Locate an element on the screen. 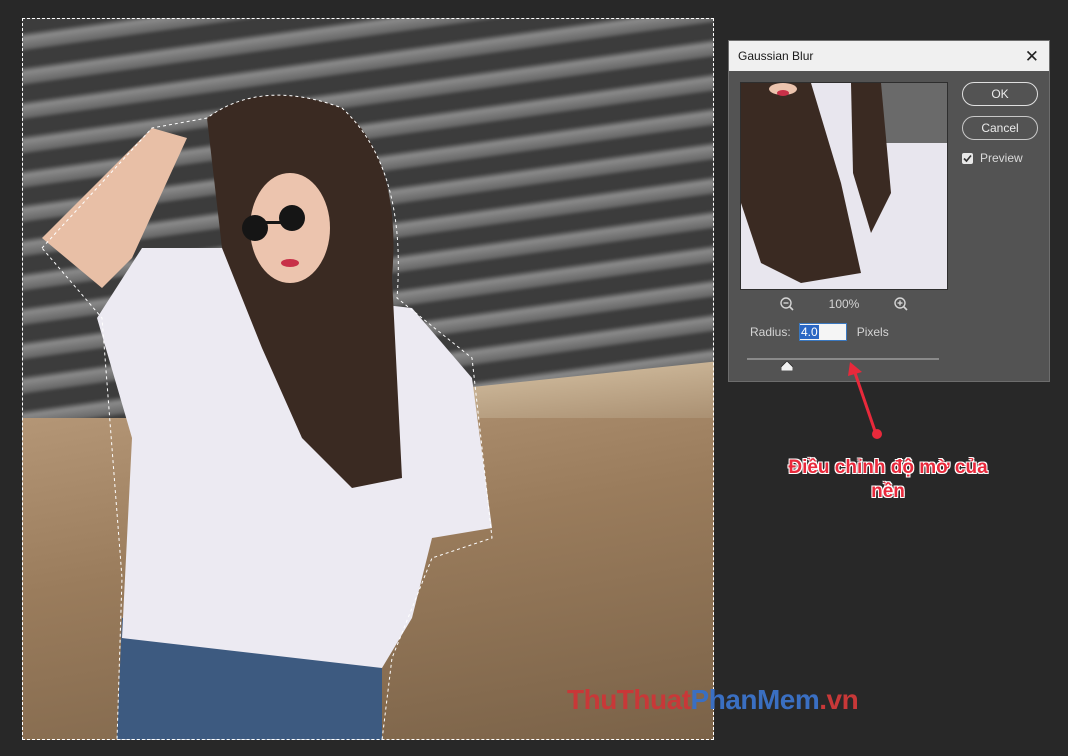 The width and height of the screenshot is (1068, 756). annotation-line-1: Điều chỉnh độ mờ của is located at coordinates (888, 467).